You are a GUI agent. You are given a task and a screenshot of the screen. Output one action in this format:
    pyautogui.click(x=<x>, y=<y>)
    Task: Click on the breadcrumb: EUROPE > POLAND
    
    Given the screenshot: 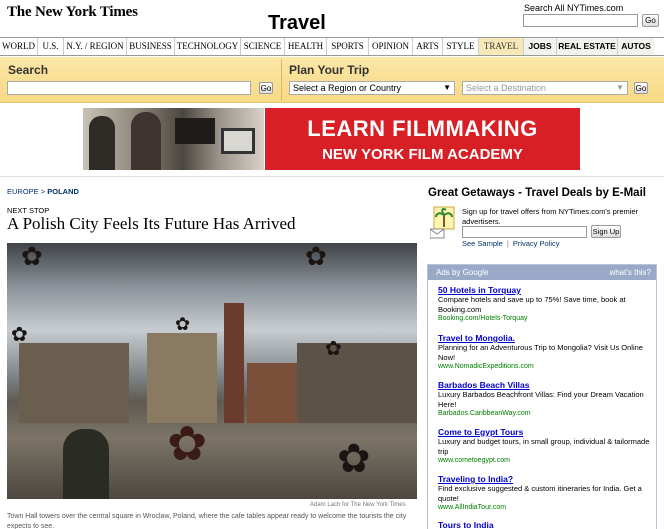 What is the action you would take?
    pyautogui.click(x=43, y=191)
    